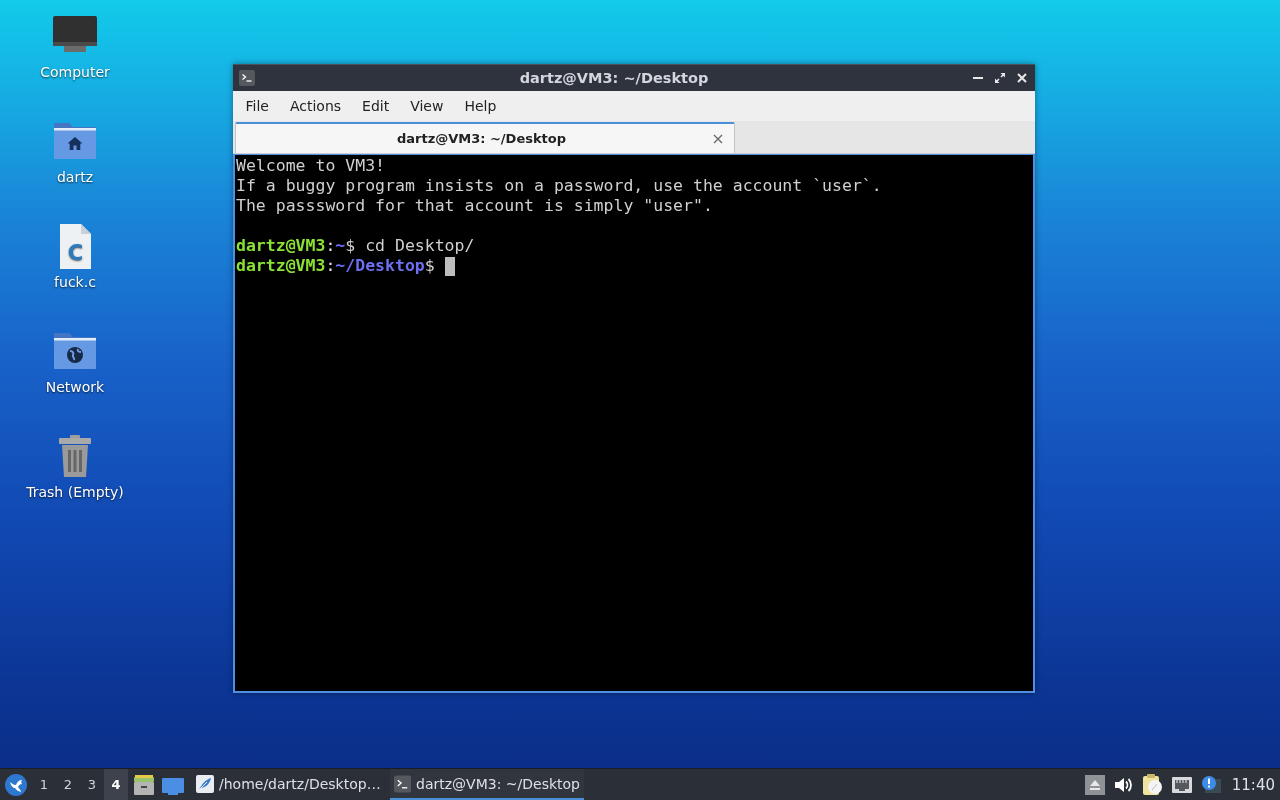  Describe the element at coordinates (375, 106) in the screenshot. I see `menu-item: Edit` at that location.